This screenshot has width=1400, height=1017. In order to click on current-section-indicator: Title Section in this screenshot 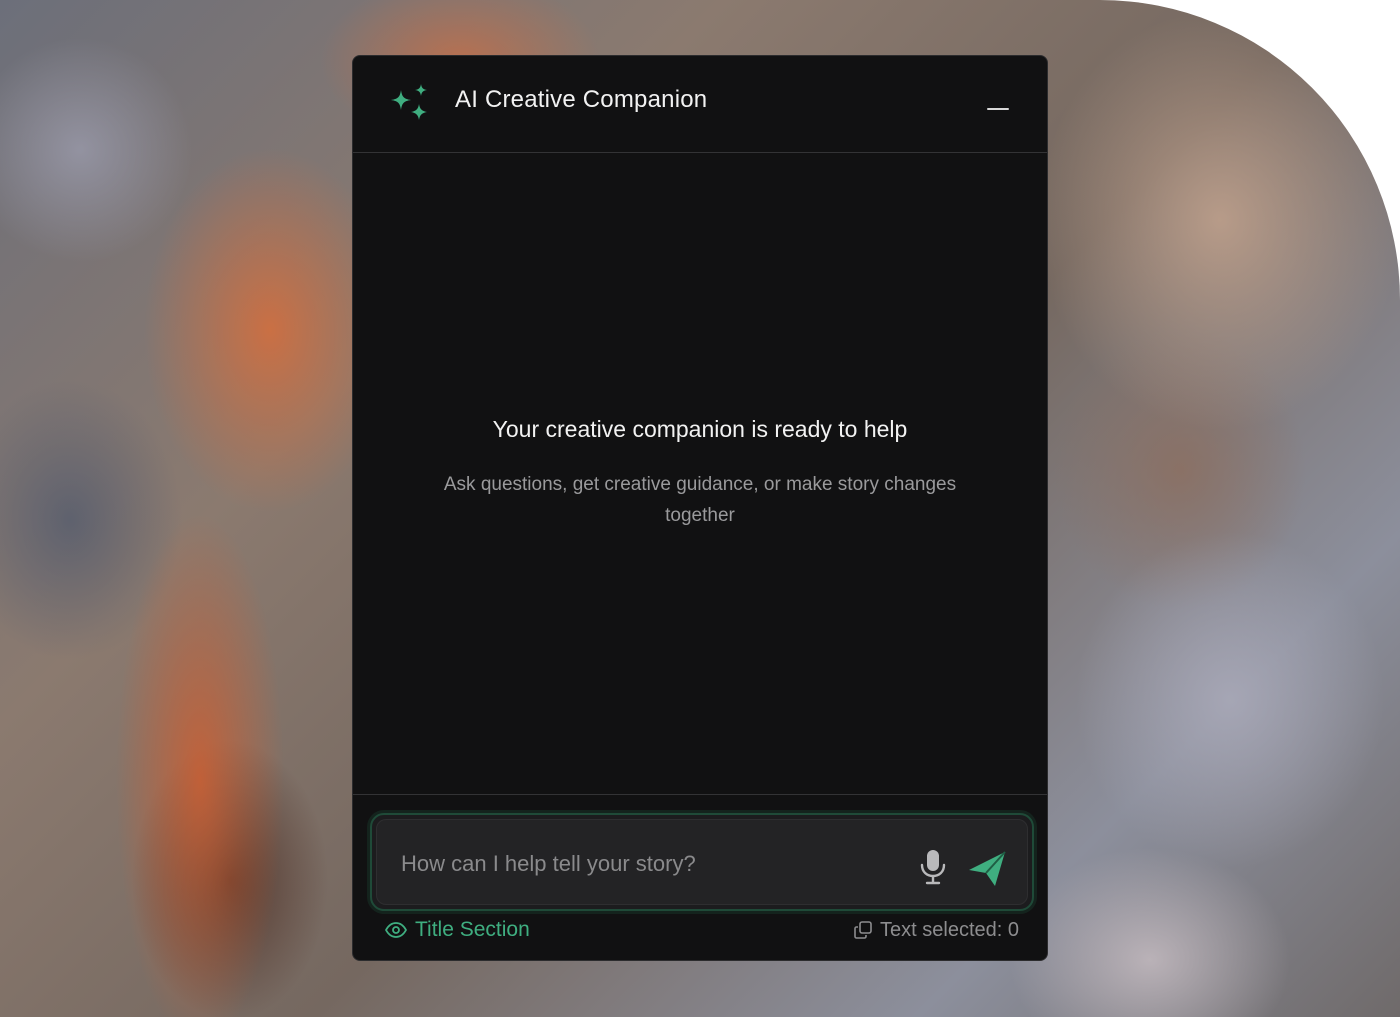, I will do `click(457, 930)`.